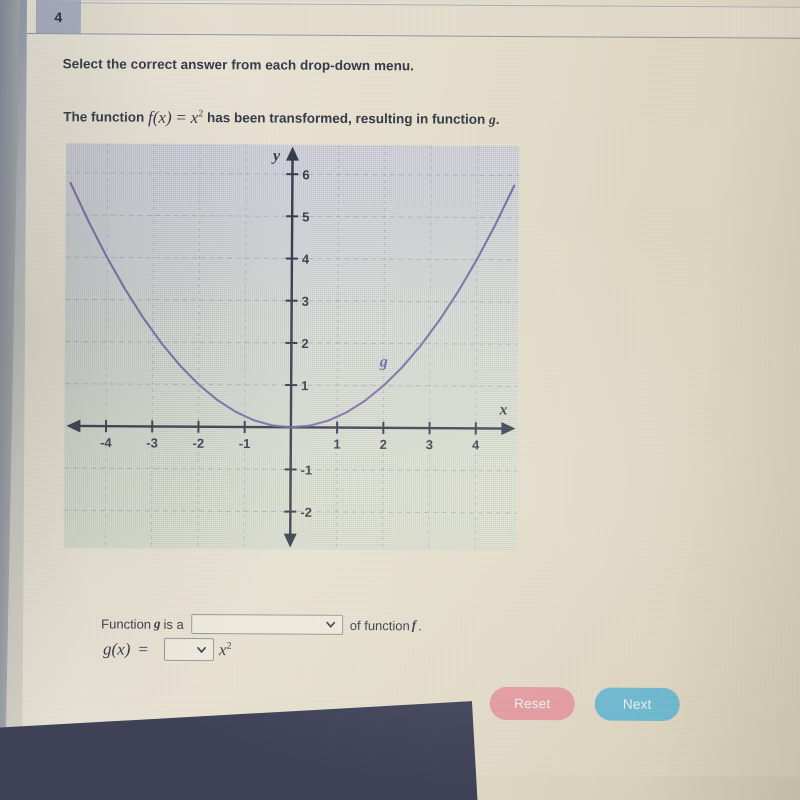  I want to click on x-axis-arrow-left, so click(73, 426).